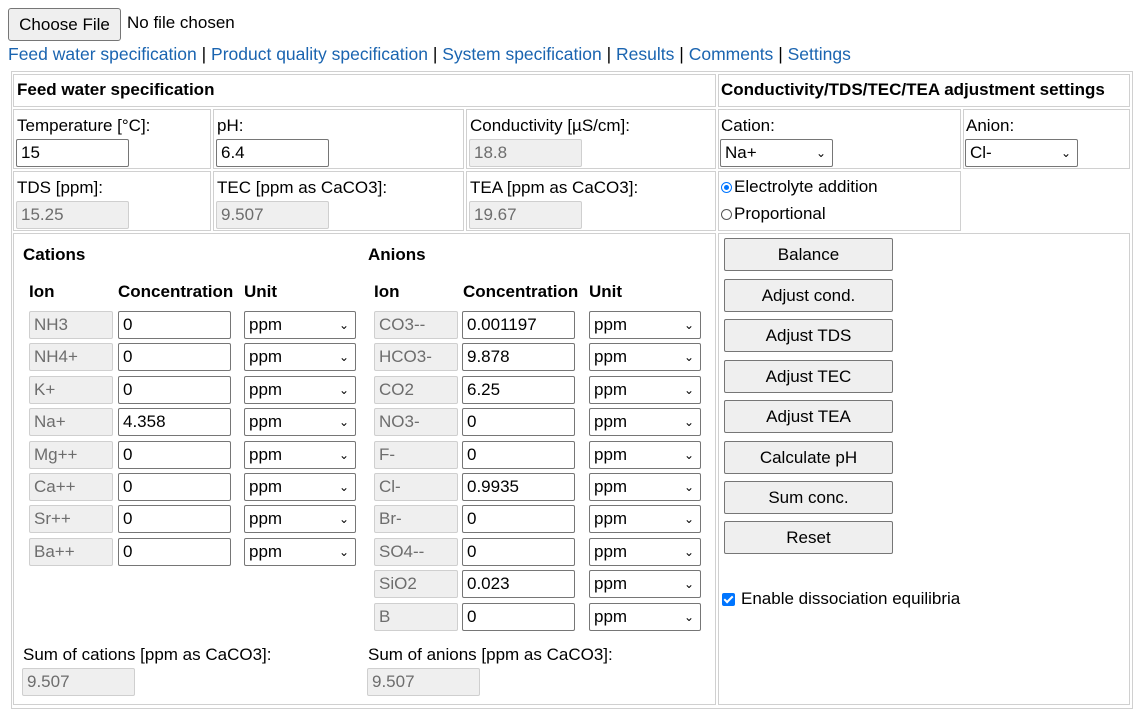  What do you see at coordinates (554, 187) in the screenshot?
I see `tea-label: TEA [ppm as CaCO3]:` at bounding box center [554, 187].